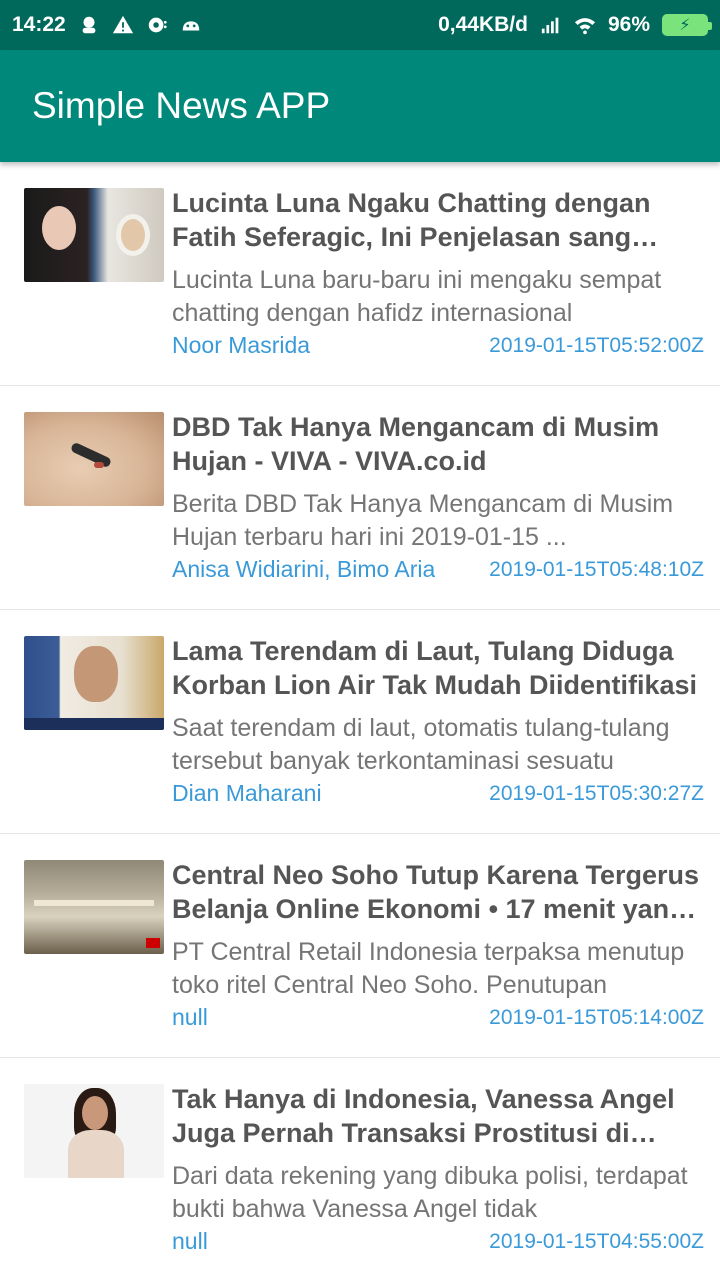 Image resolution: width=720 pixels, height=1280 pixels. I want to click on news-meta: Noor Masrida 2019-01-15T05:52:00Z, so click(438, 345).